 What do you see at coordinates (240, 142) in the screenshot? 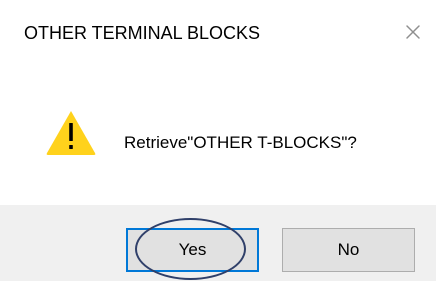
I see `message-text: Retrieve"OTHER T-BLOCKS"?` at bounding box center [240, 142].